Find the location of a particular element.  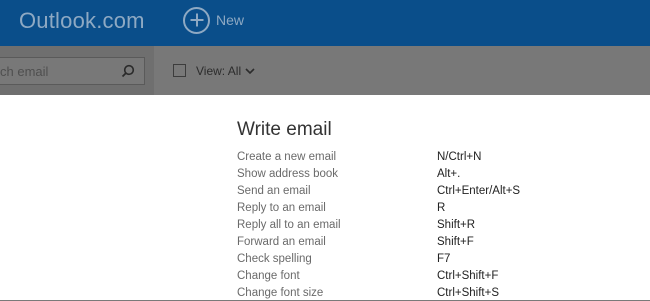

shortcut-keys: N/Ctrl+N is located at coordinates (459, 156).